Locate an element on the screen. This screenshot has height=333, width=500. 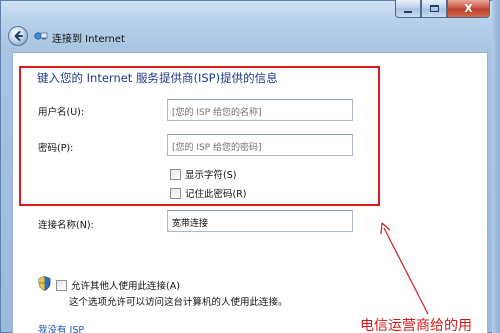
allow-others-label: 允许其他人使用此连接(A) is located at coordinates (125, 286).